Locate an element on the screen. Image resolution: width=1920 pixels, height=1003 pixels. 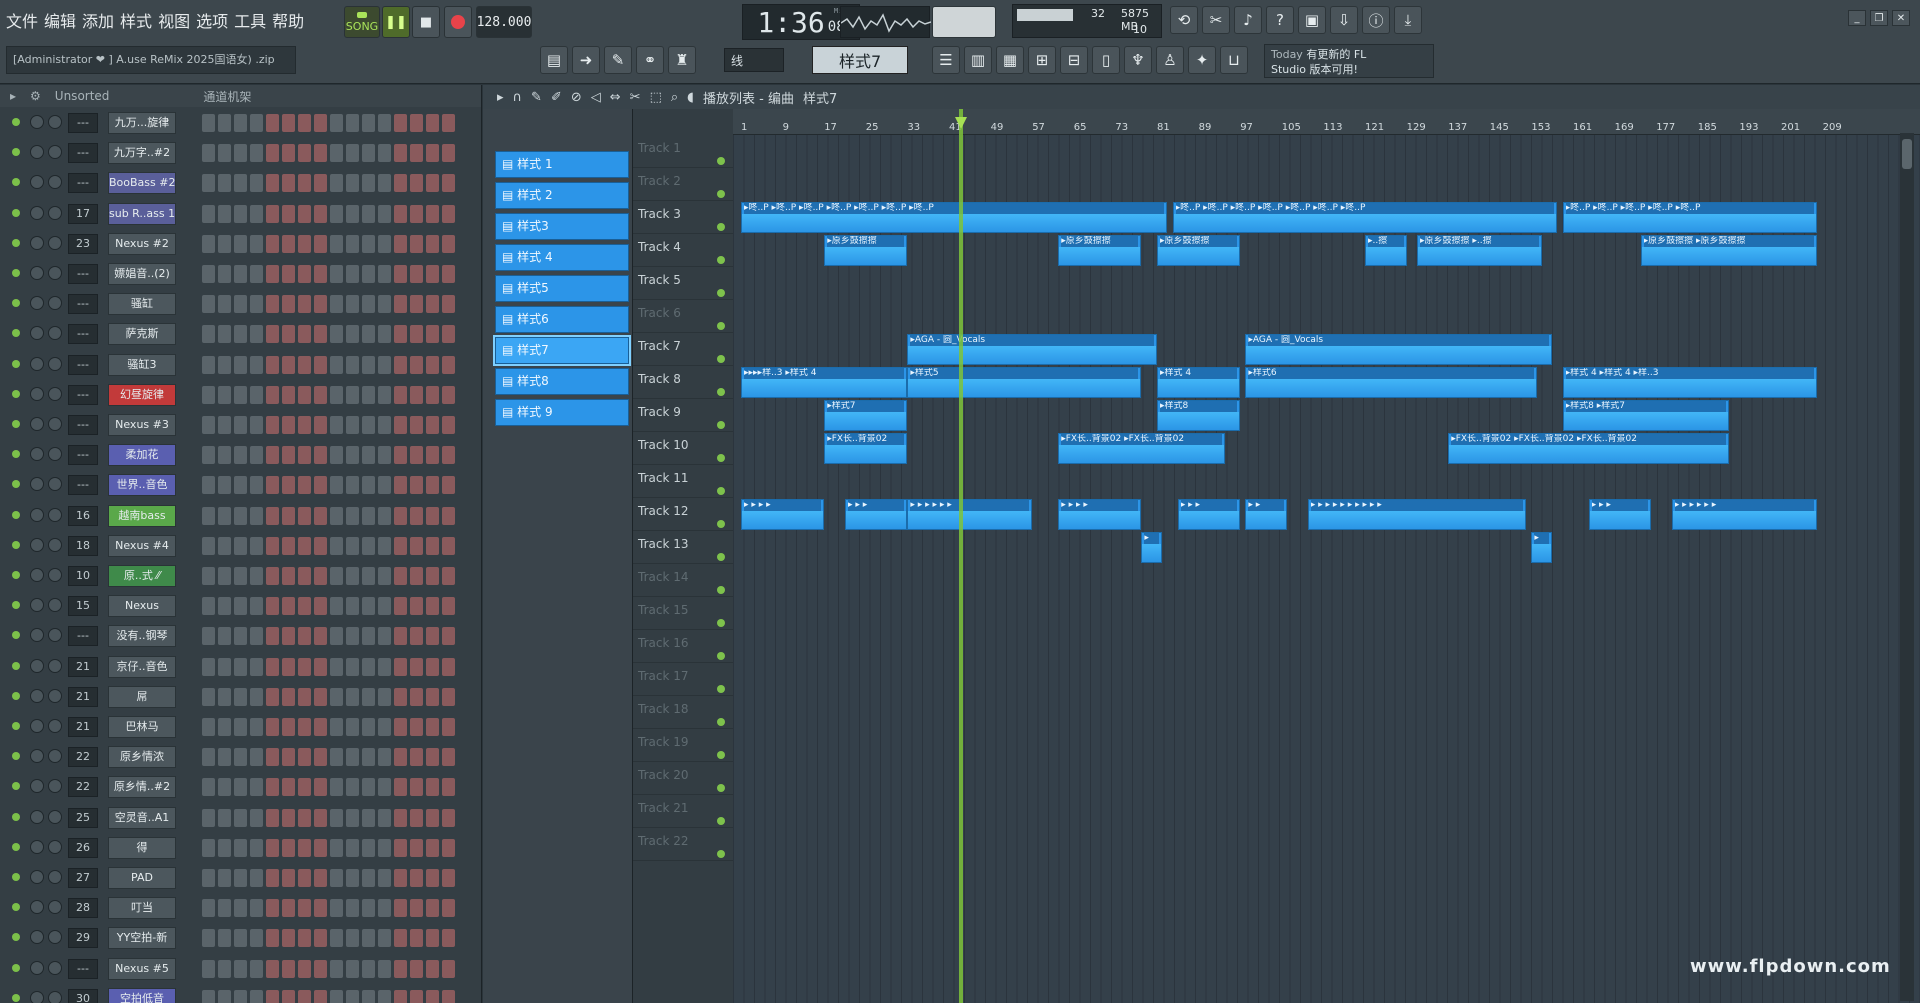
channel-name-button: sub R..ass 1 is located at coordinates (142, 213).